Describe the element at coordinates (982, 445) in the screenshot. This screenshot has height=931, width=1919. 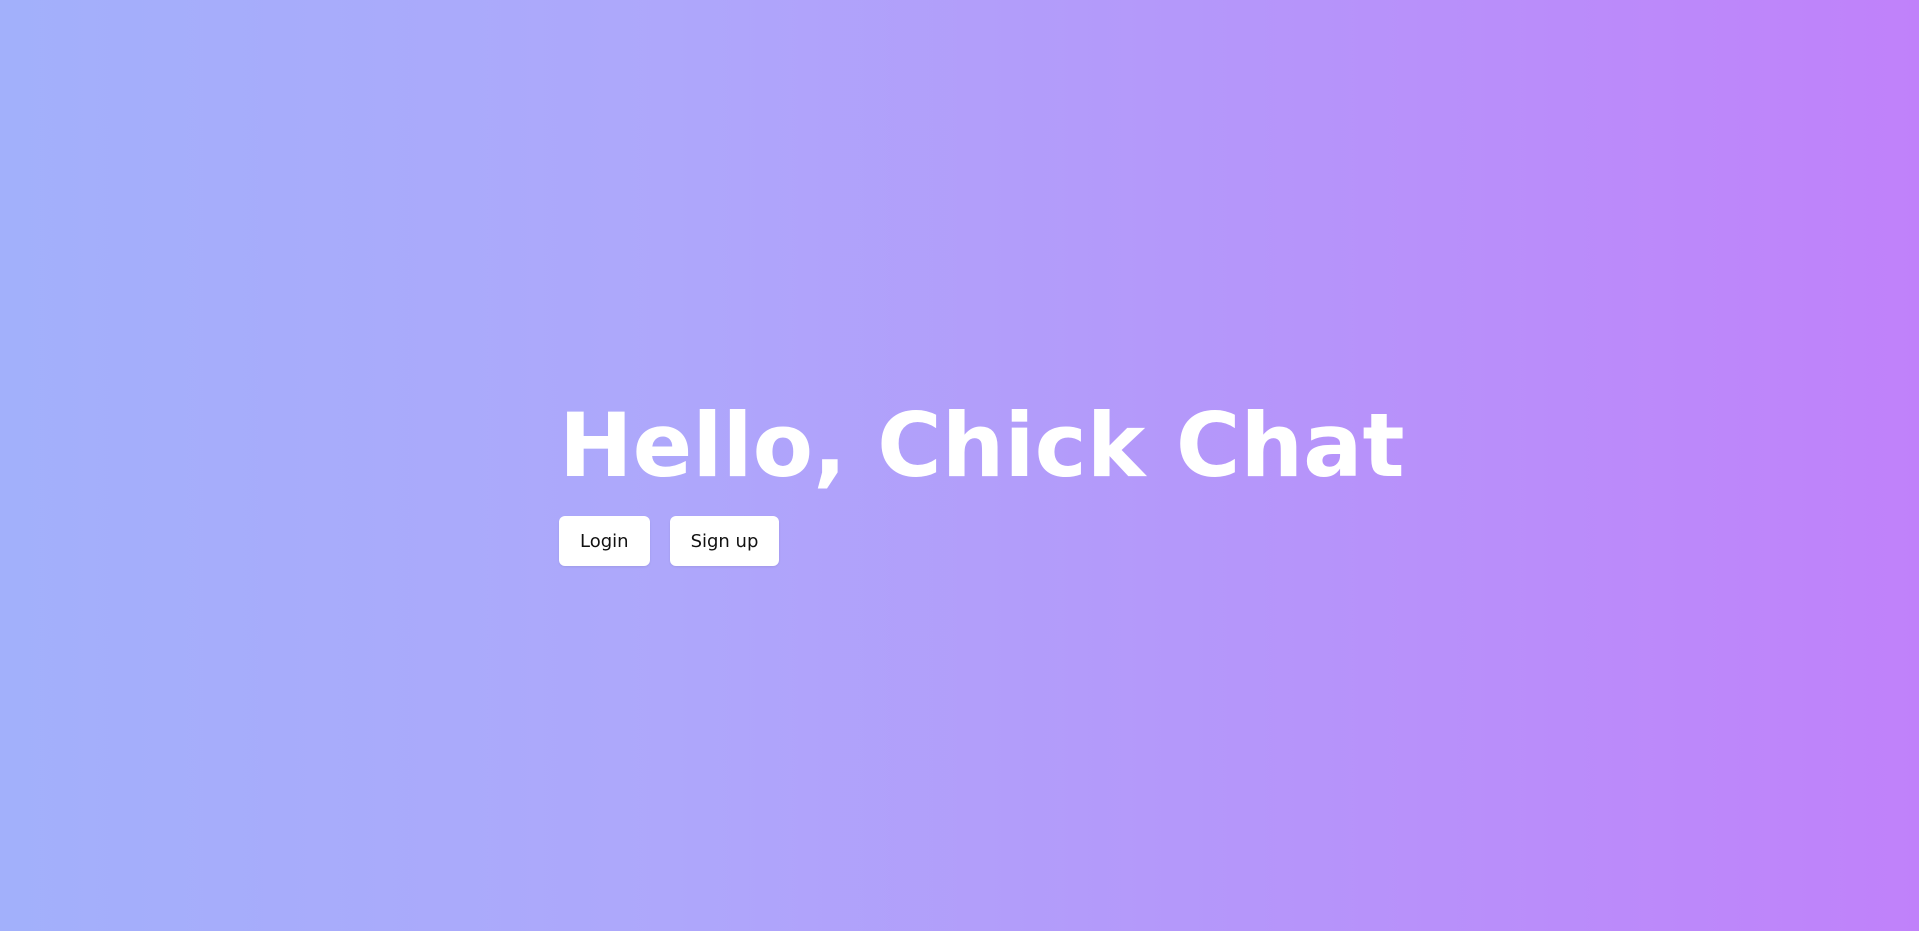
I see `page-title: Hello, Chick Chat` at that location.